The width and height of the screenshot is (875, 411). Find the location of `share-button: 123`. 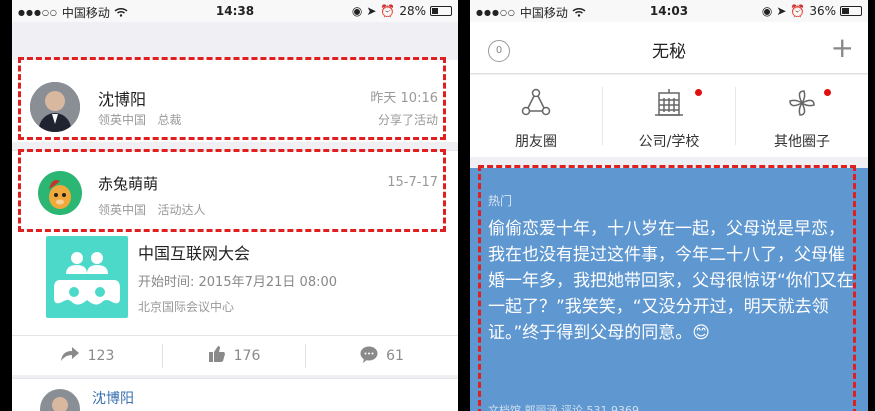

share-button: 123 is located at coordinates (87, 356).